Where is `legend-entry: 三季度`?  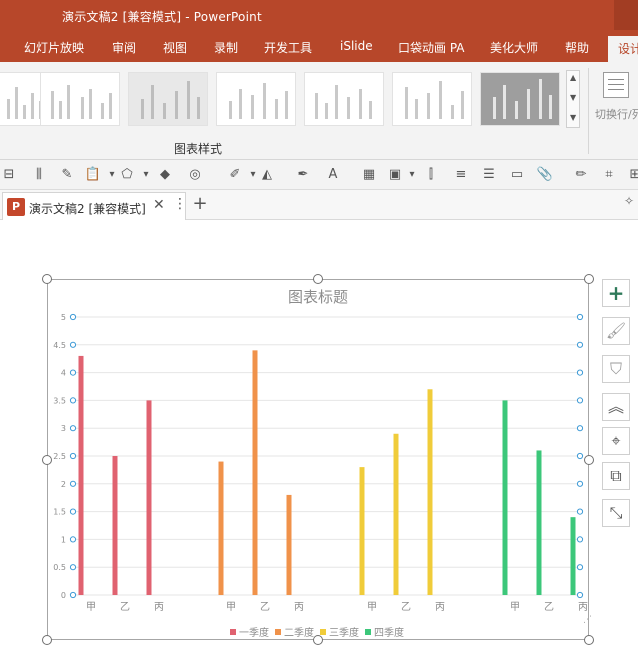
legend-entry: 三季度 is located at coordinates (339, 631).